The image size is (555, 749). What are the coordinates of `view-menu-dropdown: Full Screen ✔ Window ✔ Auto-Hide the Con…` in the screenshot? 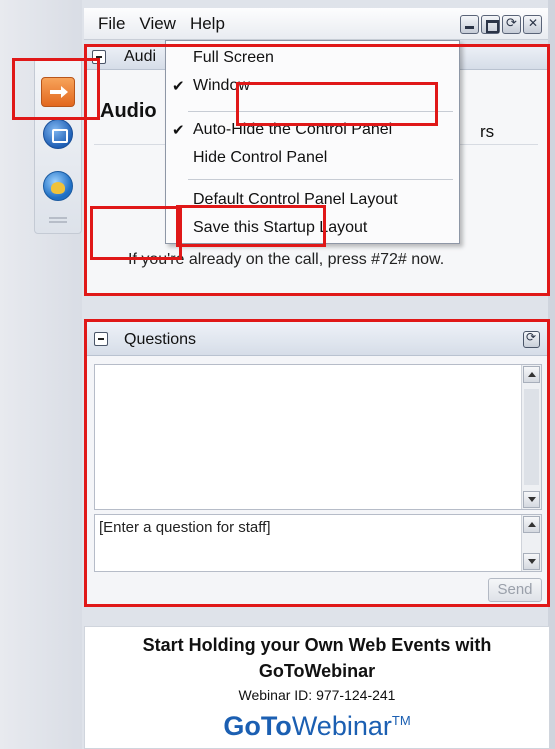 It's located at (312, 142).